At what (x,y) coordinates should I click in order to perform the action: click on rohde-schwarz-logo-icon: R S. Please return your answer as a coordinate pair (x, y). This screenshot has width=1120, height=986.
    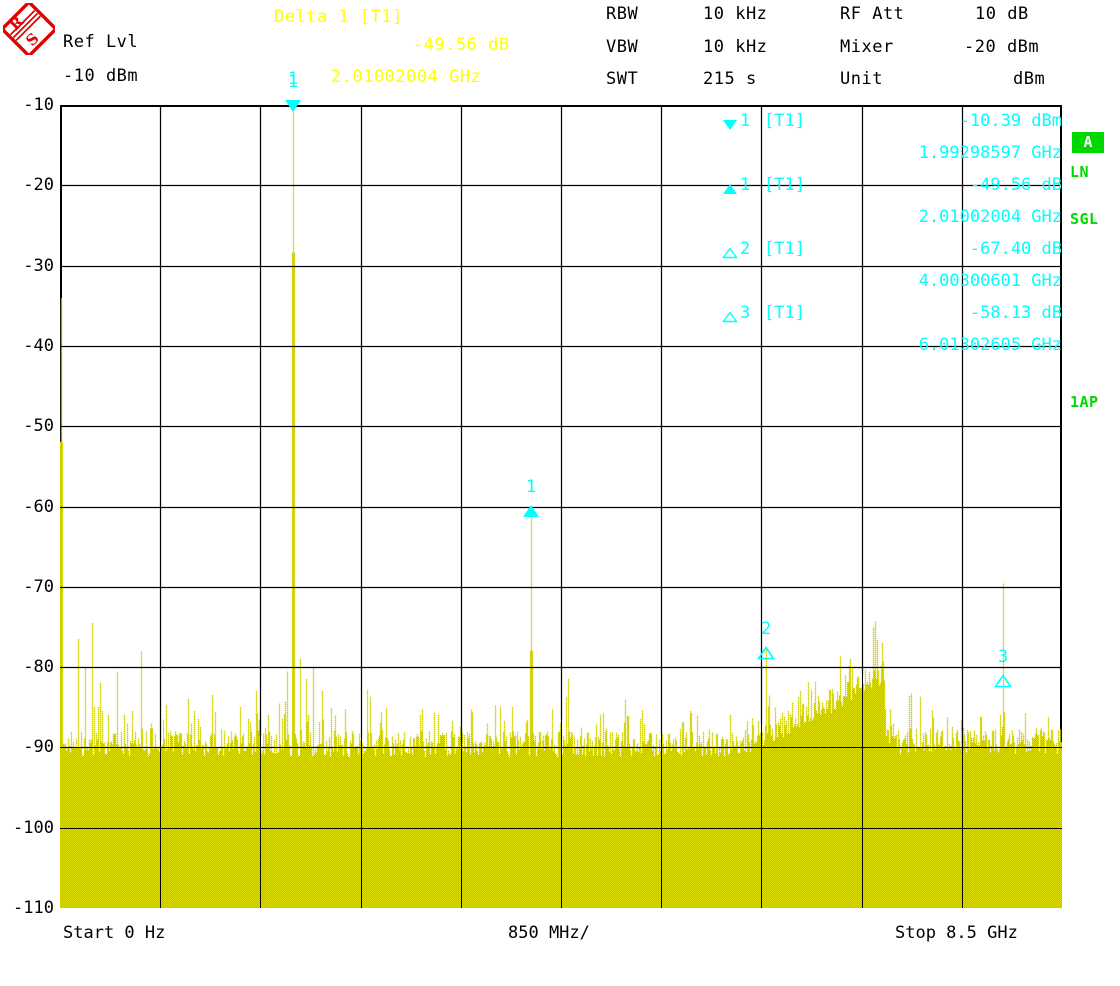
    Looking at the image, I should click on (29, 29).